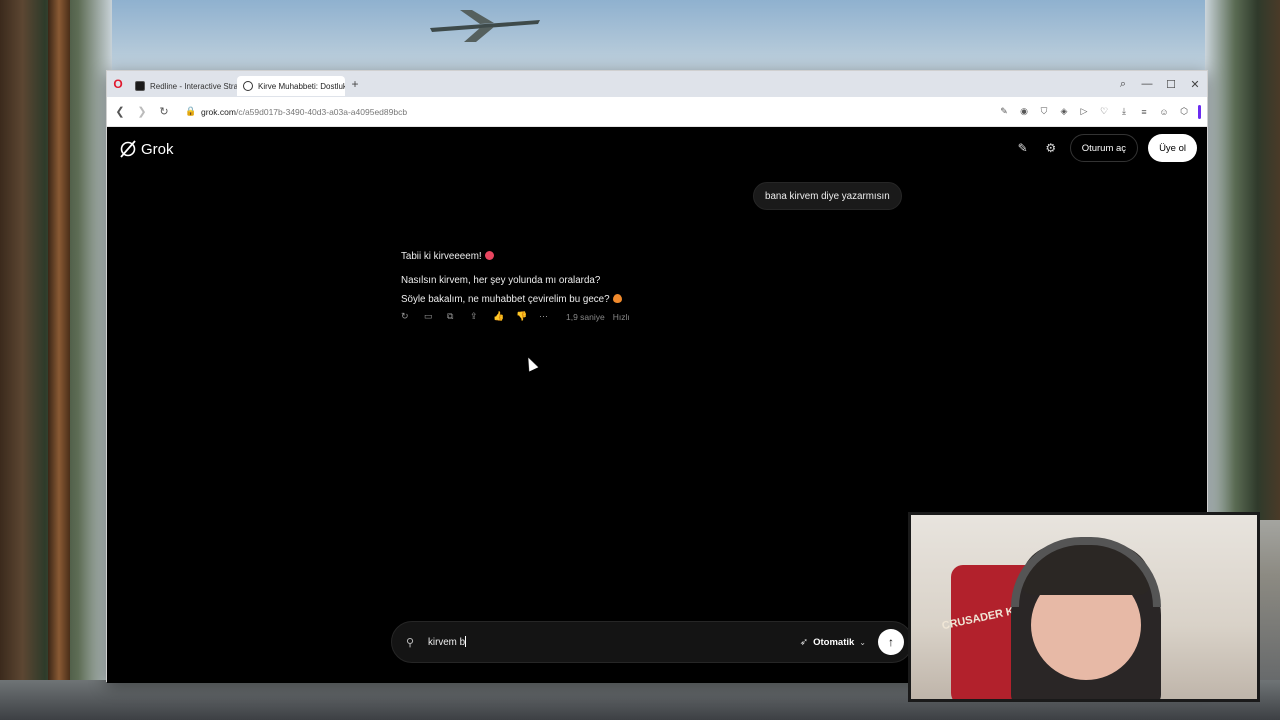  I want to click on opera-logo-icon: O, so click(118, 84).